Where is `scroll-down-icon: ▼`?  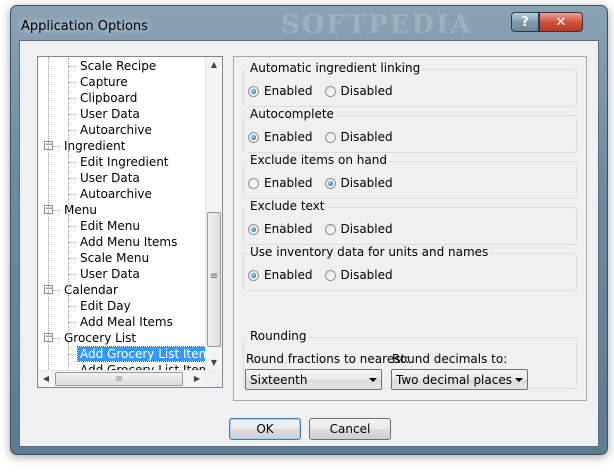
scroll-down-icon: ▼ is located at coordinates (214, 363).